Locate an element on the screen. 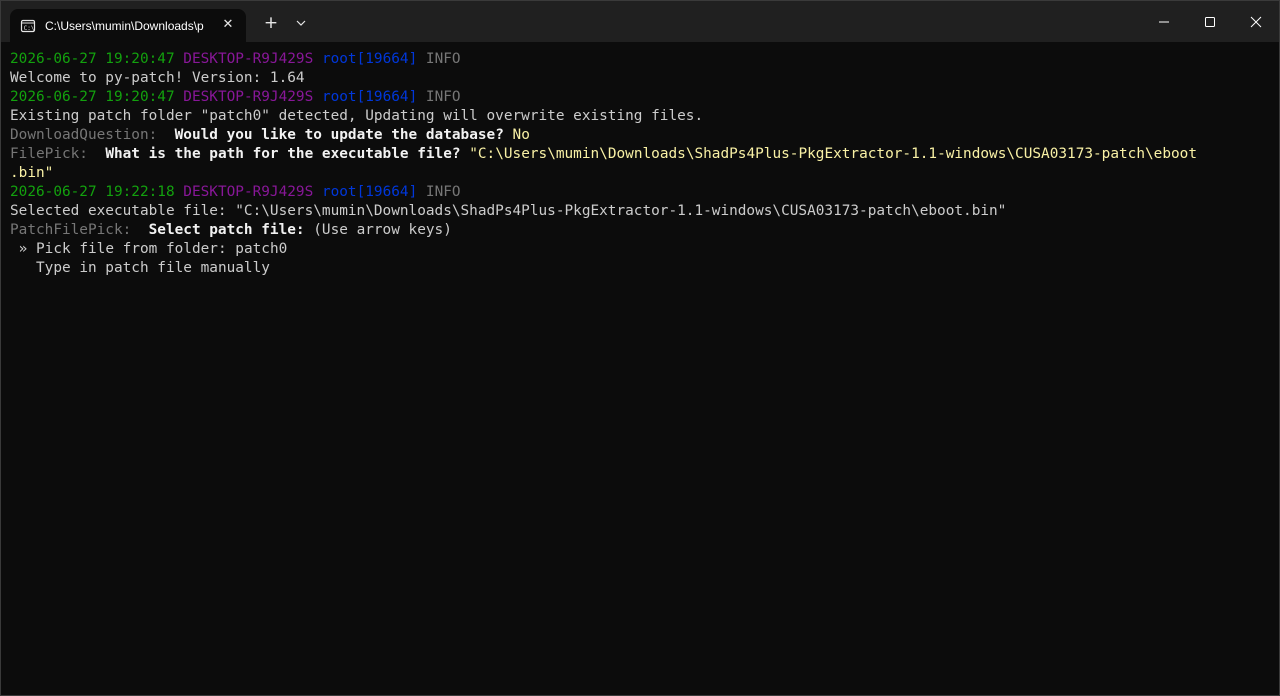 This screenshot has height=696, width=1280. prompt-hint: (Use arrow keys) is located at coordinates (382, 230).